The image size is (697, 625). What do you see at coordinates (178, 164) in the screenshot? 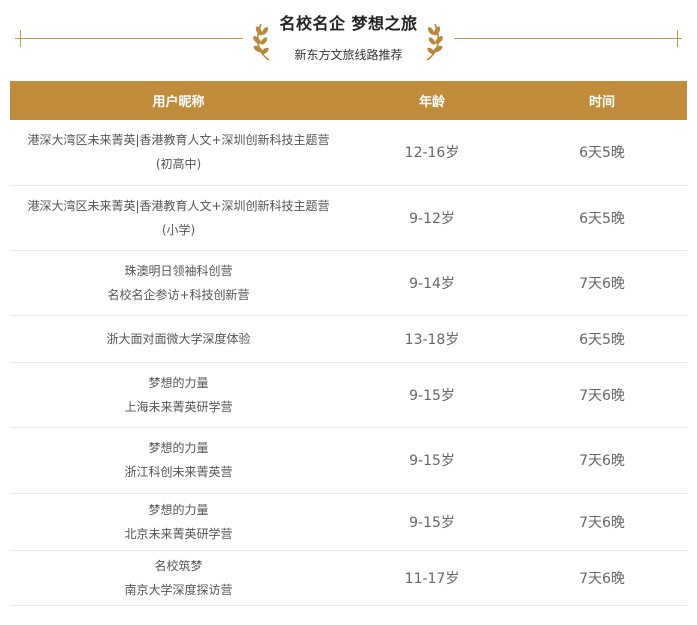
I see `route-name-line2: (初高中)` at bounding box center [178, 164].